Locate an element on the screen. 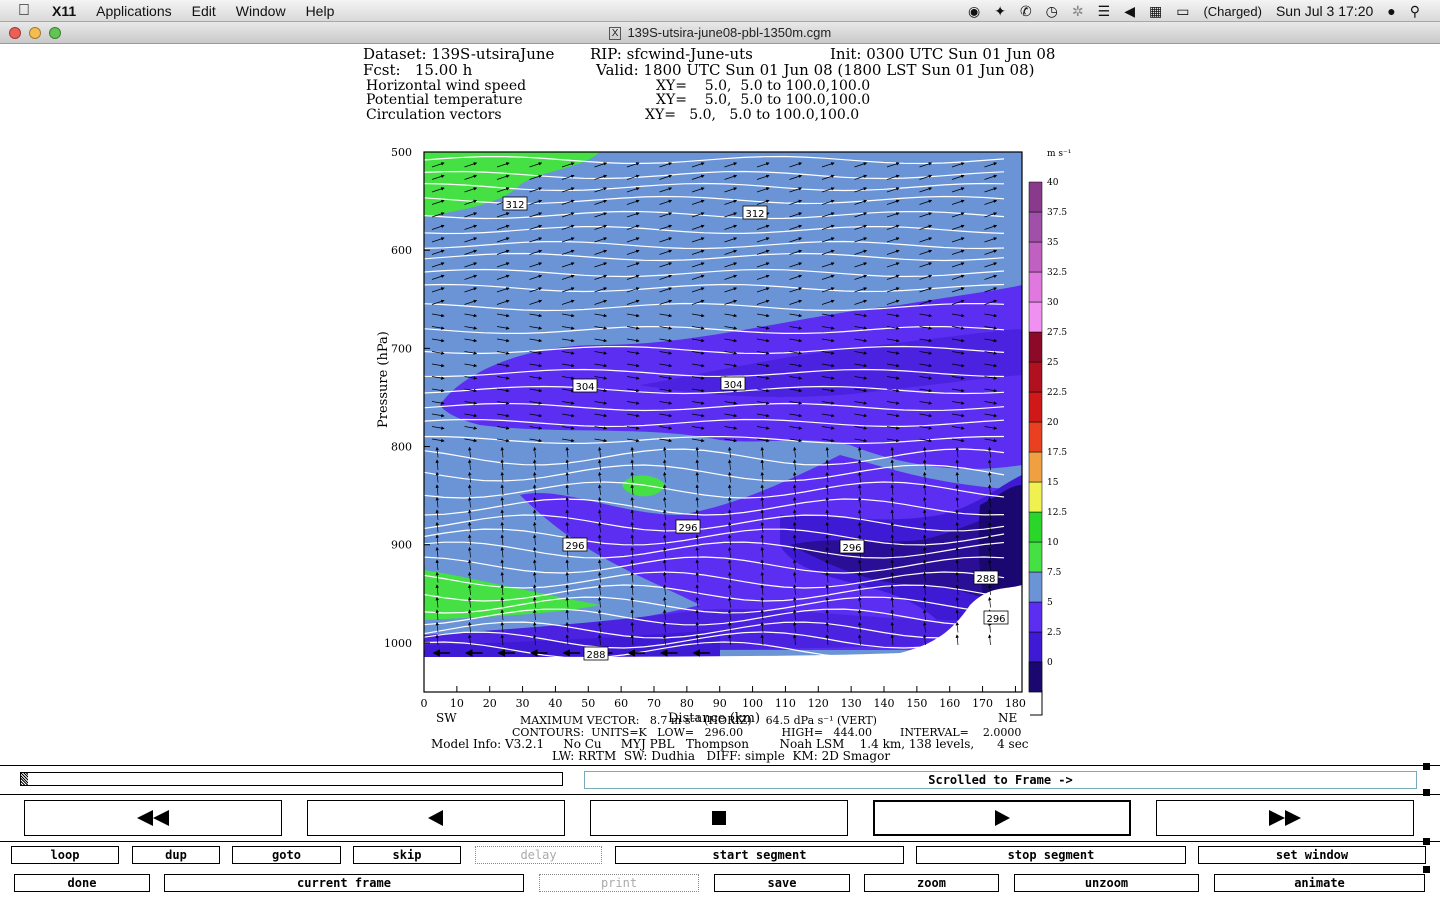 The image size is (1440, 900). x-tick-label: 50 is located at coordinates (588, 703).